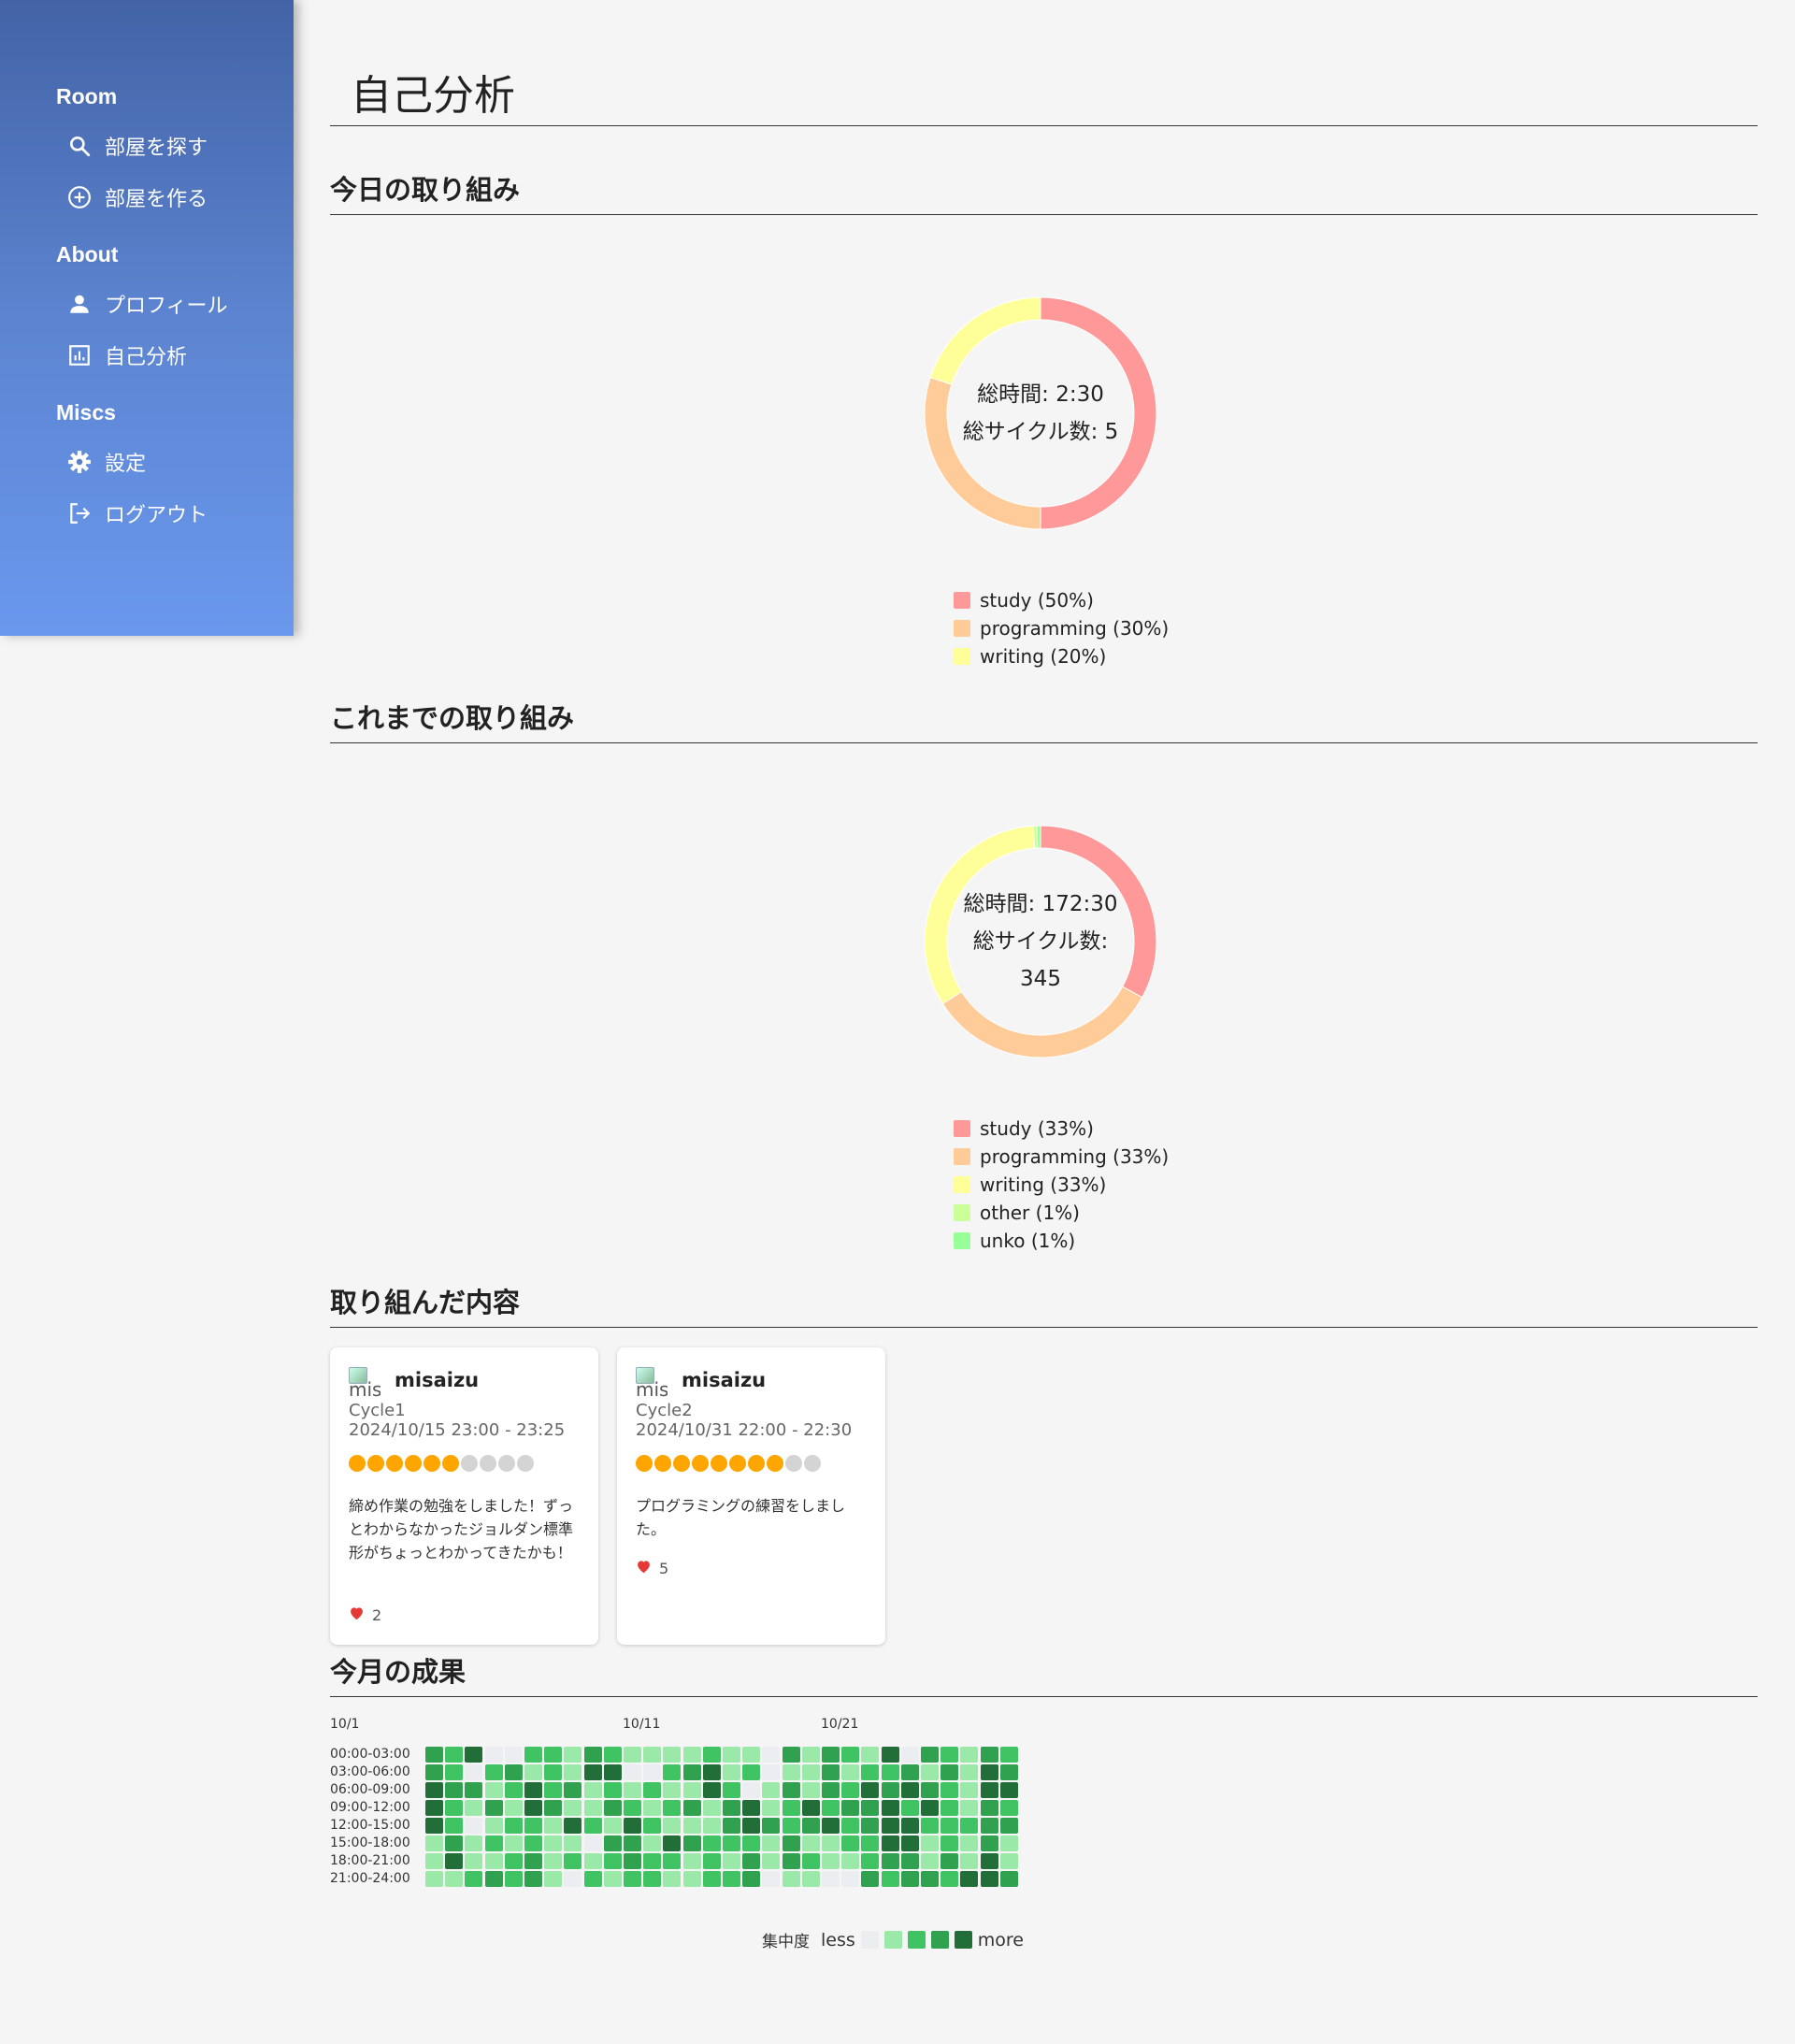 Image resolution: width=1795 pixels, height=2044 pixels. Describe the element at coordinates (724, 1380) in the screenshot. I see `post-username: misaizu` at that location.